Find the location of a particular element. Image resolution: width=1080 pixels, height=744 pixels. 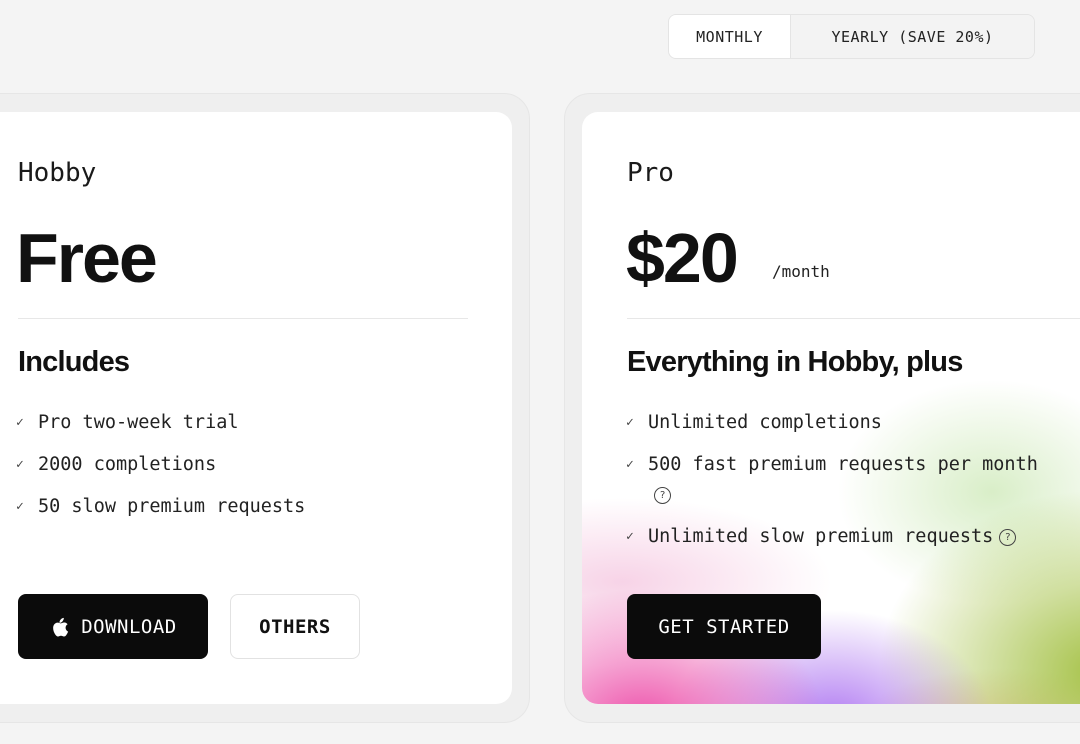

list-item: ✓ 500 fast premium requests per month? is located at coordinates (846, 480).